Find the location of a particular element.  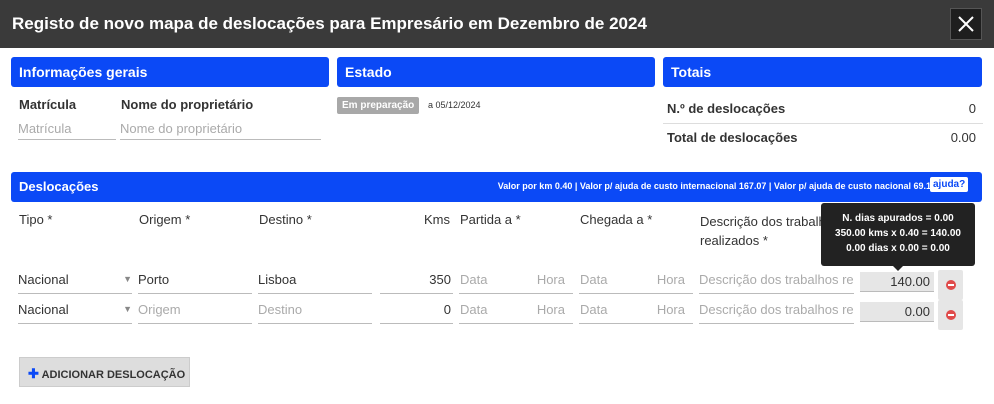

col-chegada: Chegada a * is located at coordinates (616, 219).